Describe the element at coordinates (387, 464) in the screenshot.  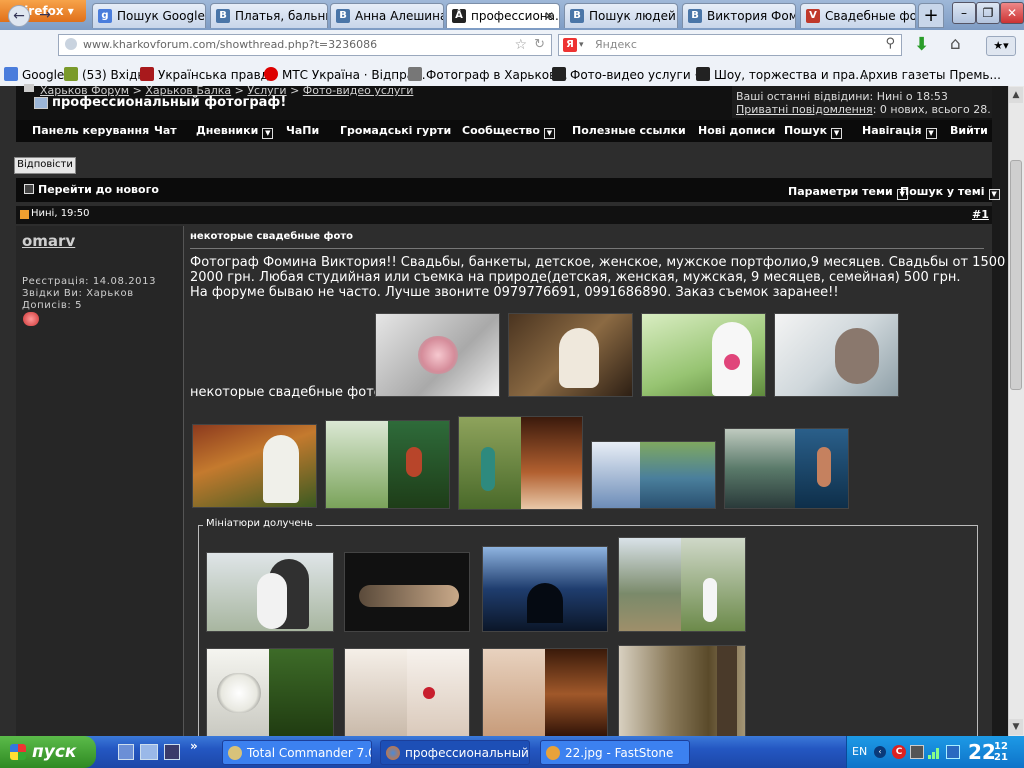
I see `portrait-photo-grass` at that location.